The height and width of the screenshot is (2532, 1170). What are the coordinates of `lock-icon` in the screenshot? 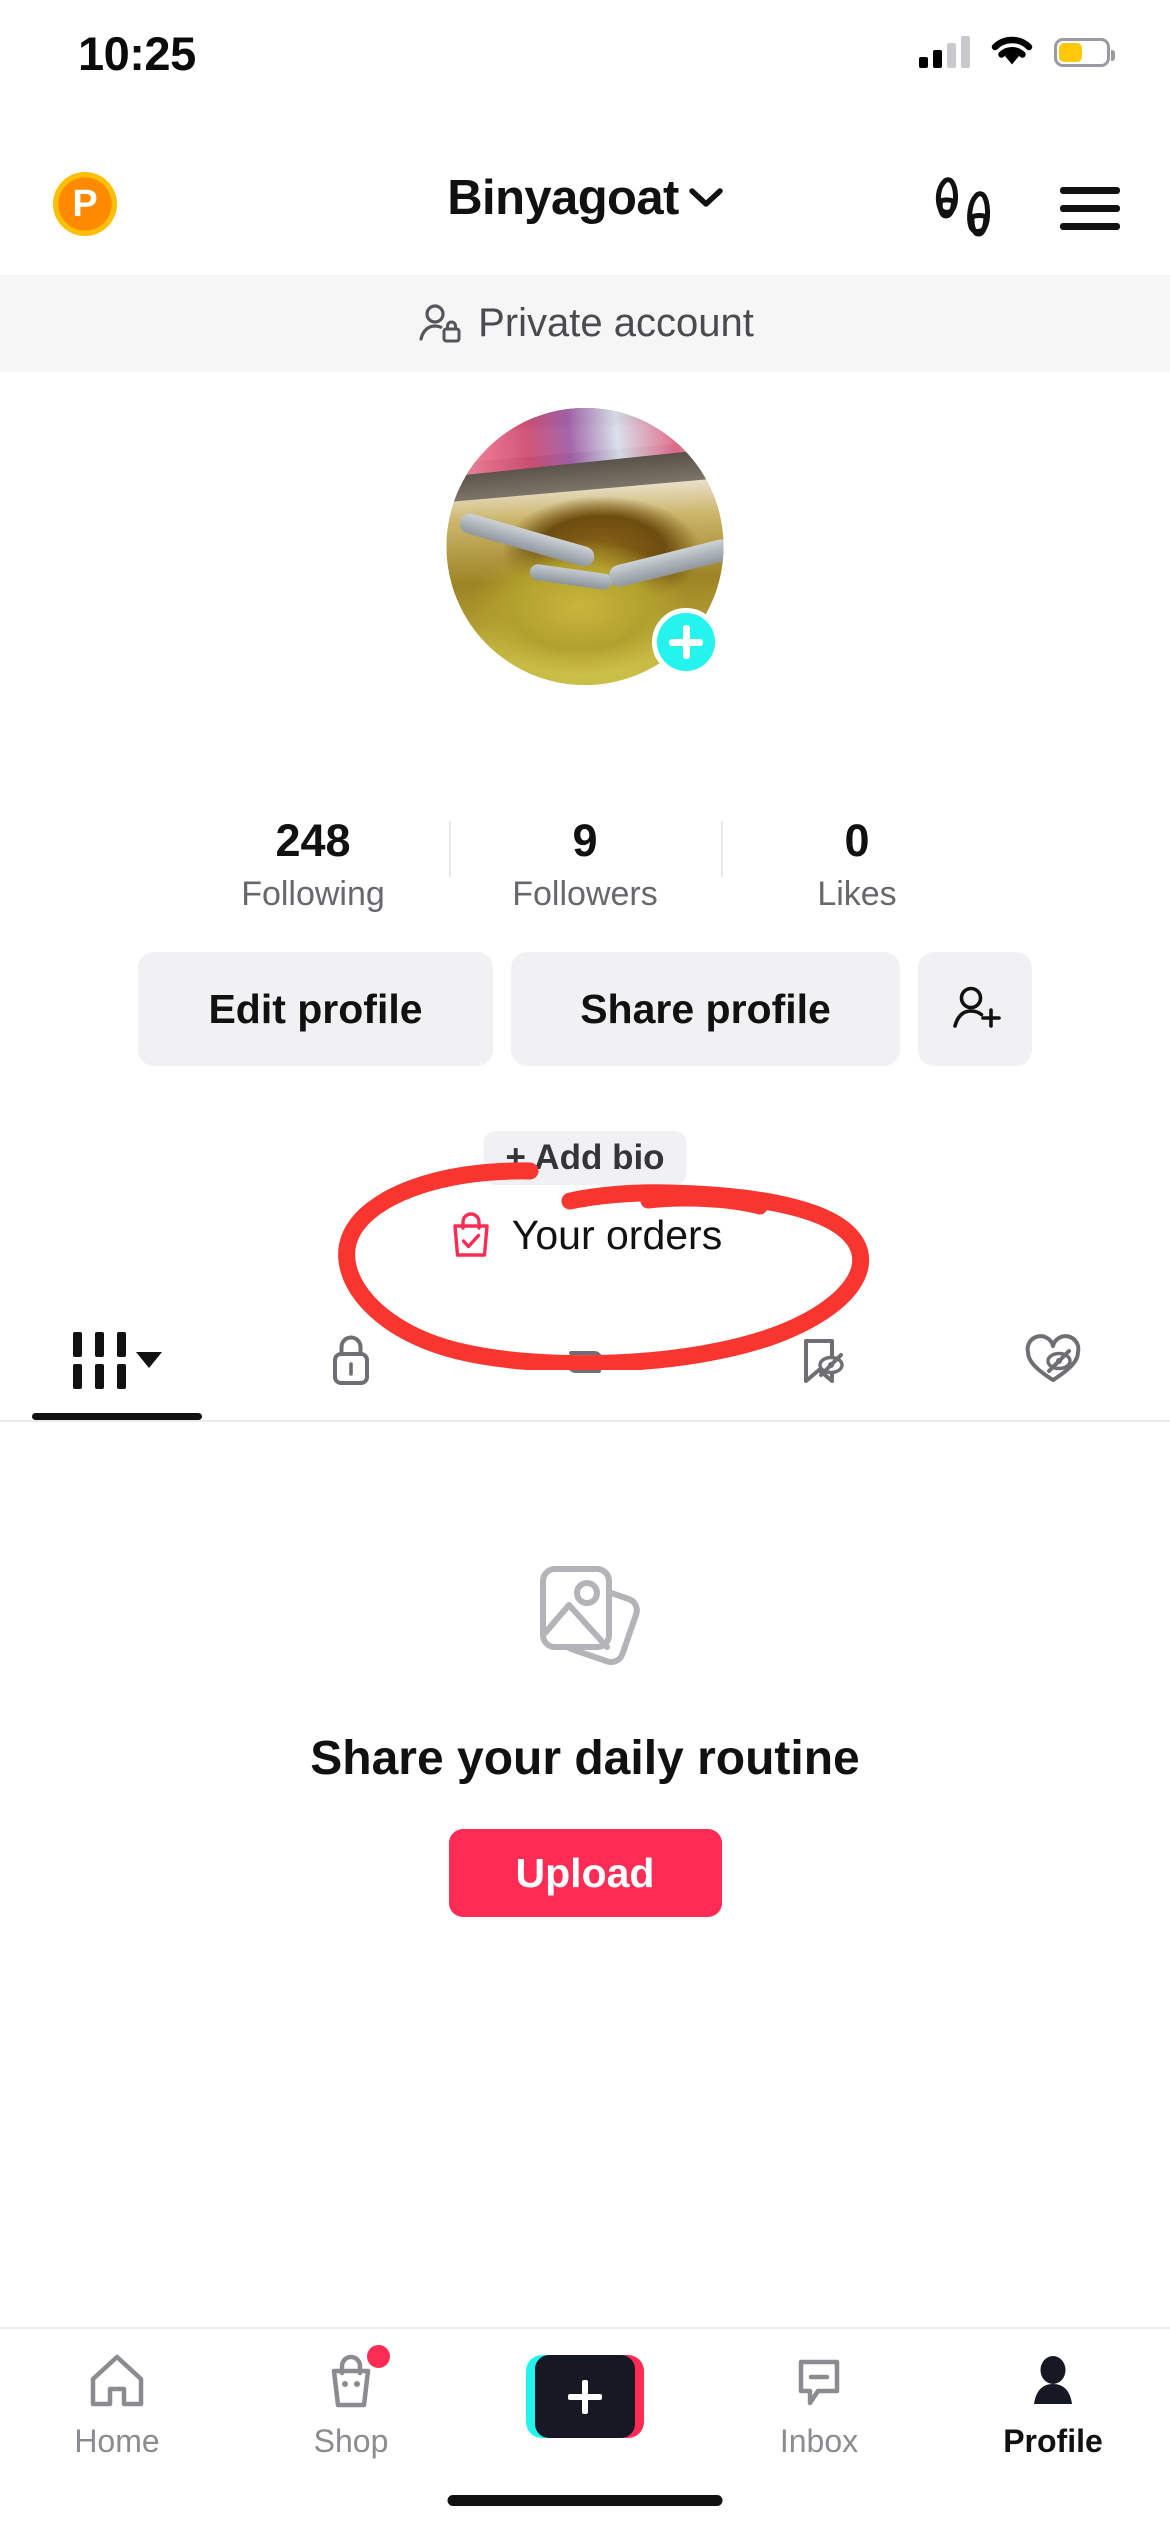 It's located at (351, 1360).